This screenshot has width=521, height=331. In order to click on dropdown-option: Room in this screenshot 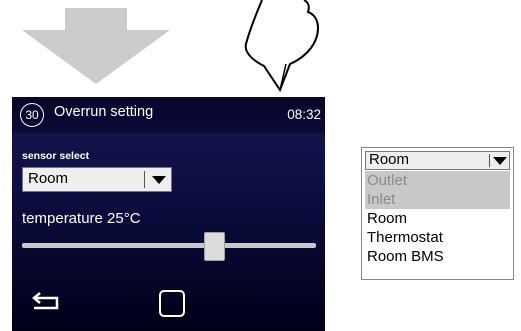, I will do `click(437, 218)`.